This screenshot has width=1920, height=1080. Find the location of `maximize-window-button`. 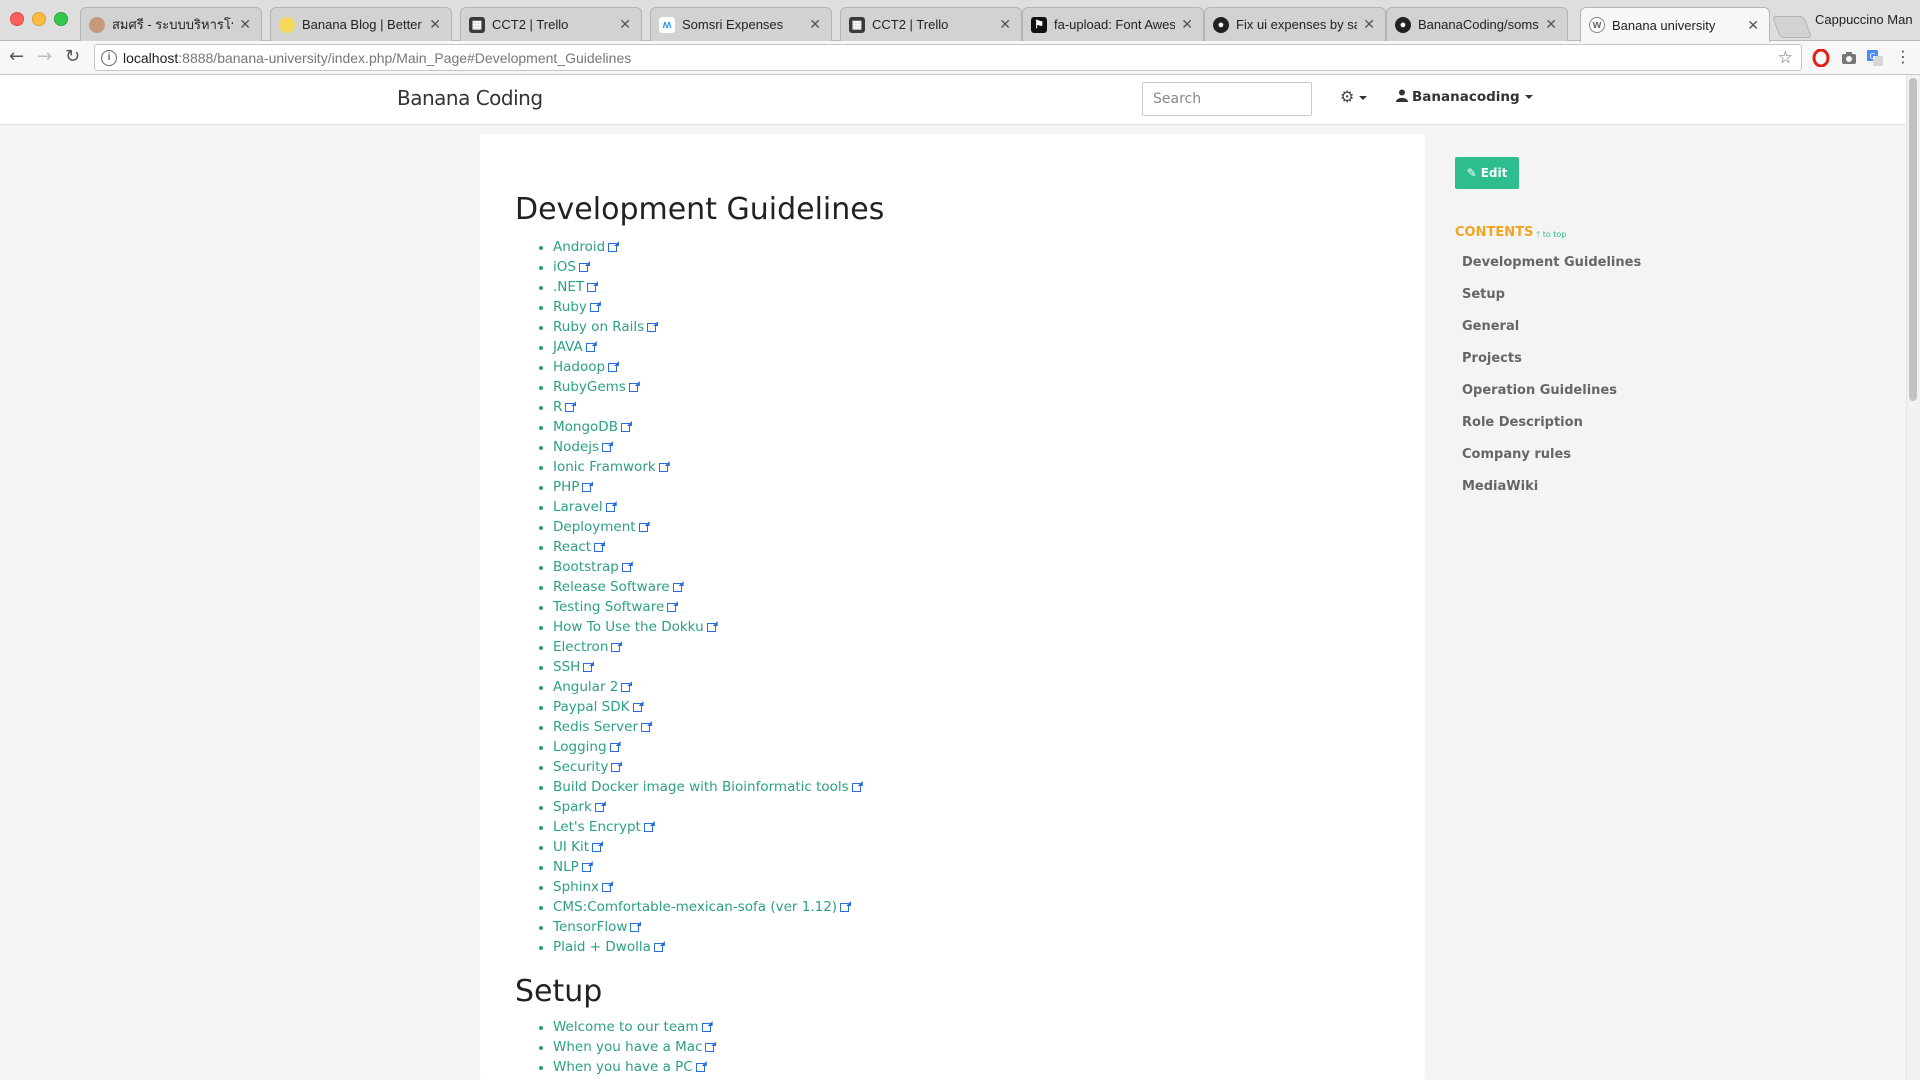

maximize-window-button is located at coordinates (61, 19).